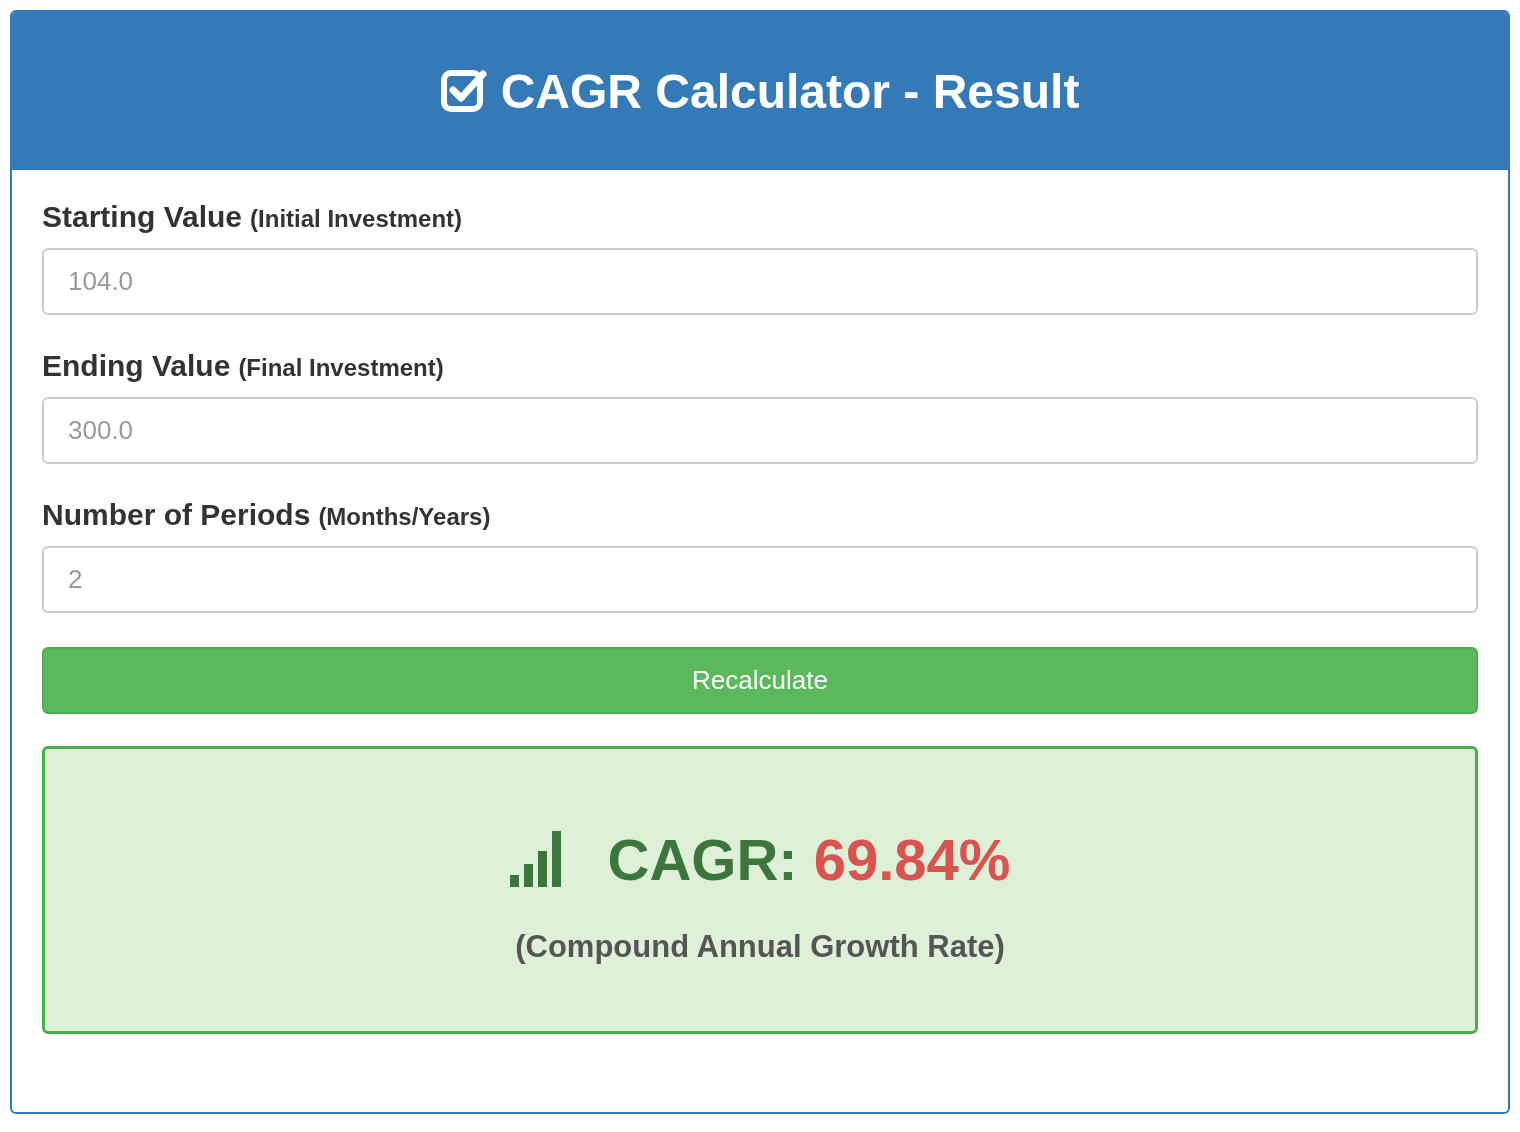 The image size is (1520, 1132). Describe the element at coordinates (463, 91) in the screenshot. I see `checkbox-icon` at that location.